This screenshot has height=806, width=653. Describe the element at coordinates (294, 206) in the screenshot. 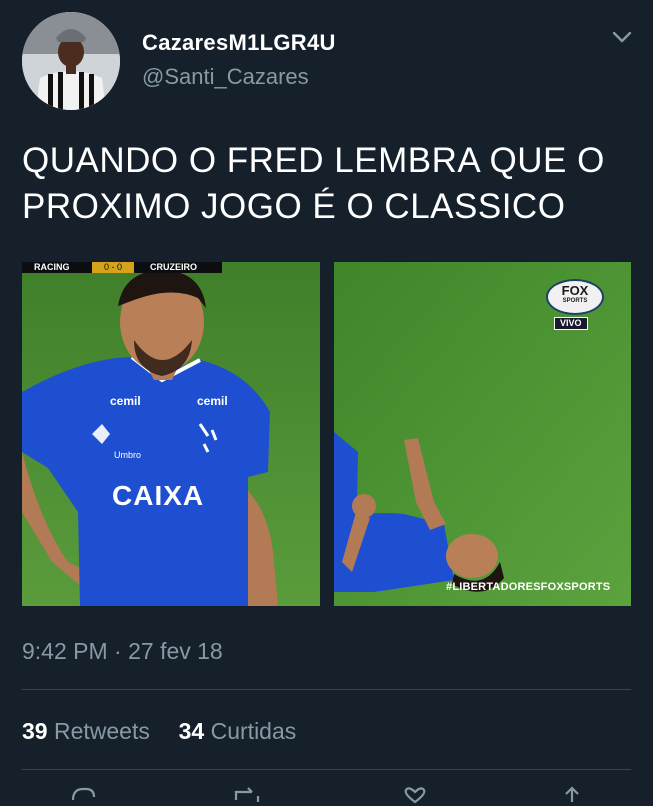

I see `tweet-text-line: PROXIMO JOGO É O CLASSICO` at that location.